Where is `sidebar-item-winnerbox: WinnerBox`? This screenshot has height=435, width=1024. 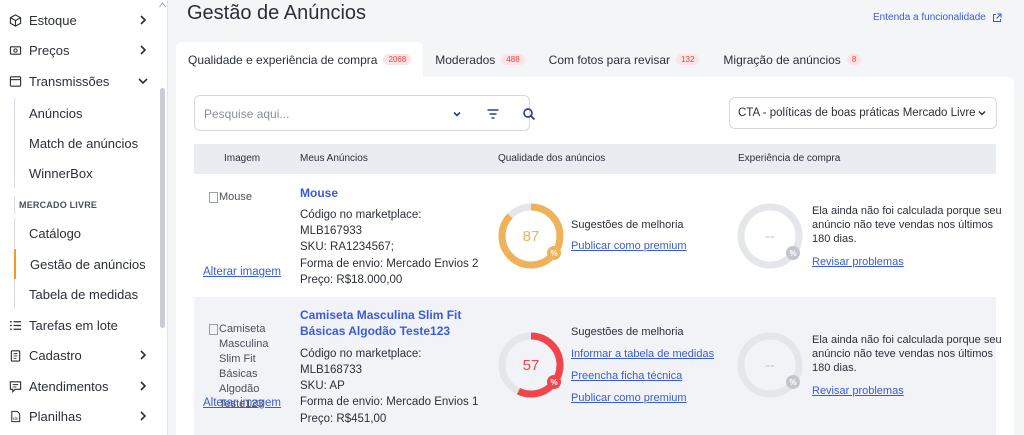
sidebar-item-winnerbox: WinnerBox is located at coordinates (87, 173).